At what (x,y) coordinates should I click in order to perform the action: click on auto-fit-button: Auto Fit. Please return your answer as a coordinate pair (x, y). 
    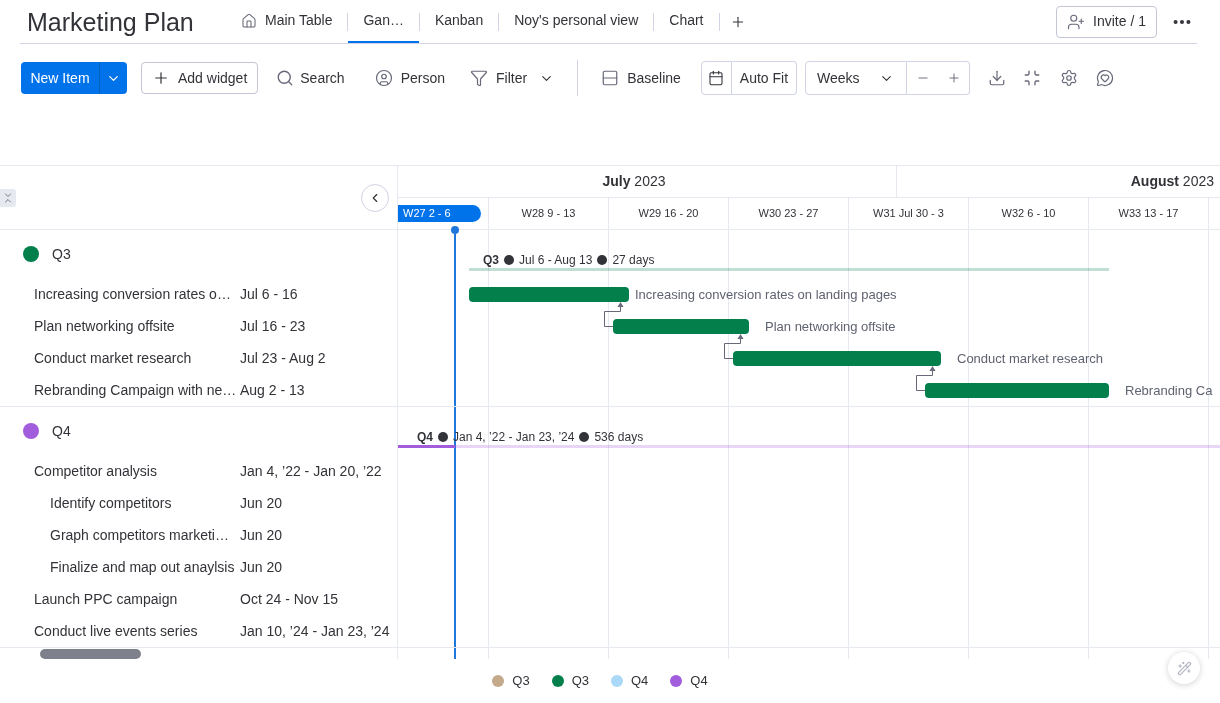
    Looking at the image, I should click on (764, 78).